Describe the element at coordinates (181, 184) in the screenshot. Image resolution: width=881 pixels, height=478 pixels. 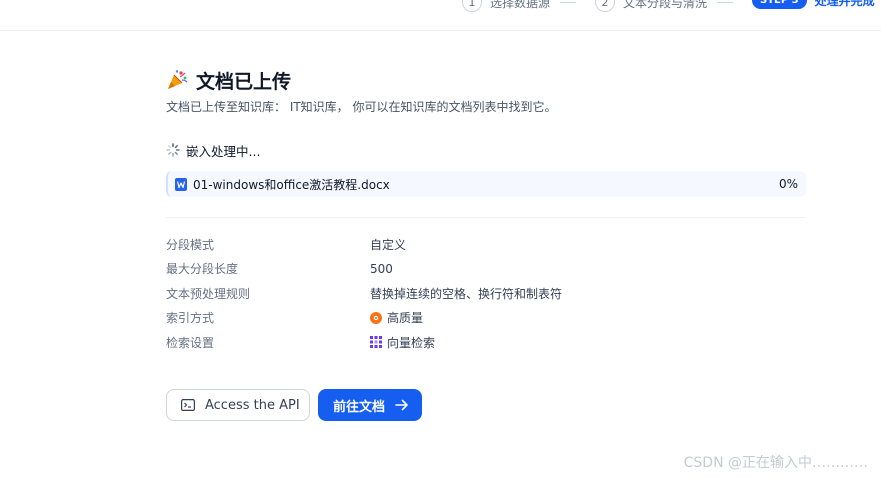
I see `word-document-icon` at that location.